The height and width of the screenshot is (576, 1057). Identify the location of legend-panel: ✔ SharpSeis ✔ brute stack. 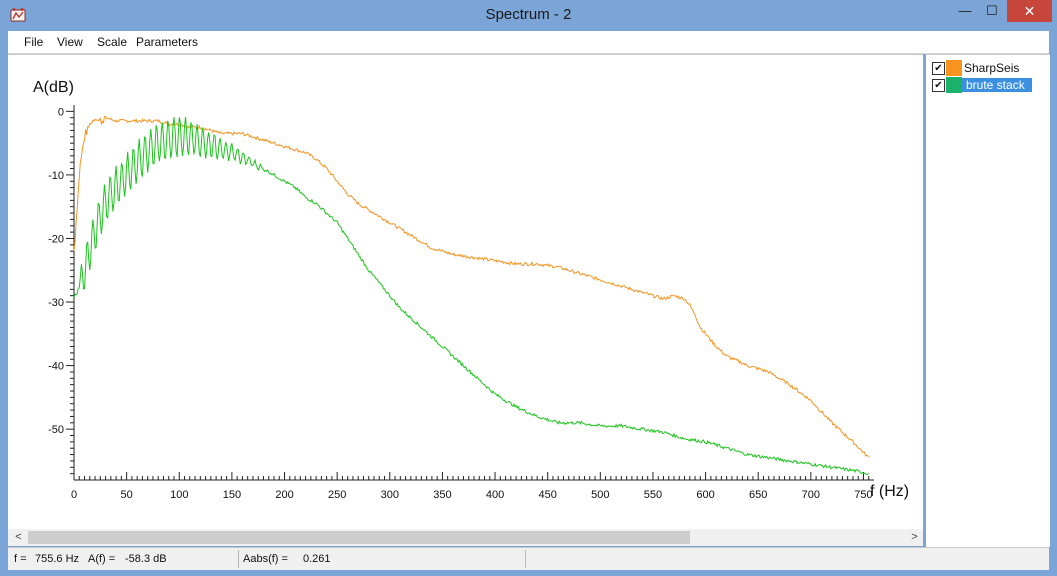
(987, 300).